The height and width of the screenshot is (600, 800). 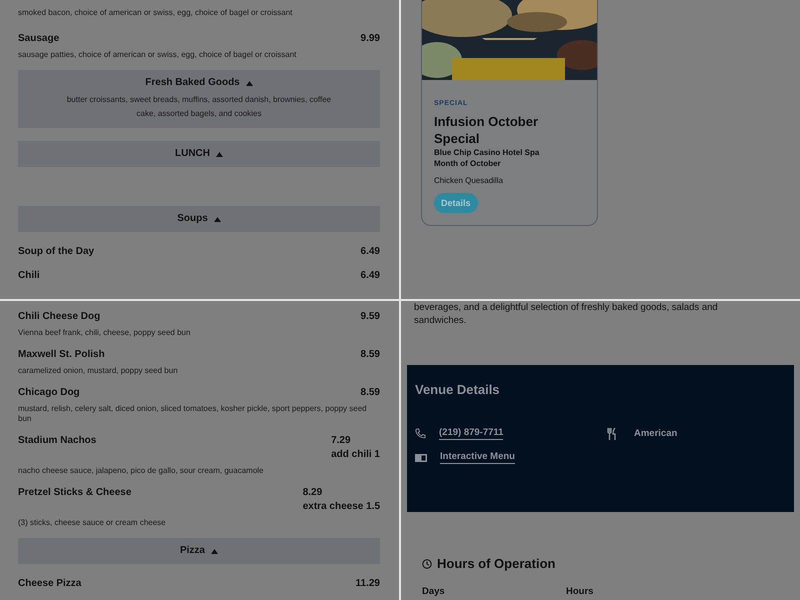 I want to click on item-price: 9.59, so click(x=370, y=317).